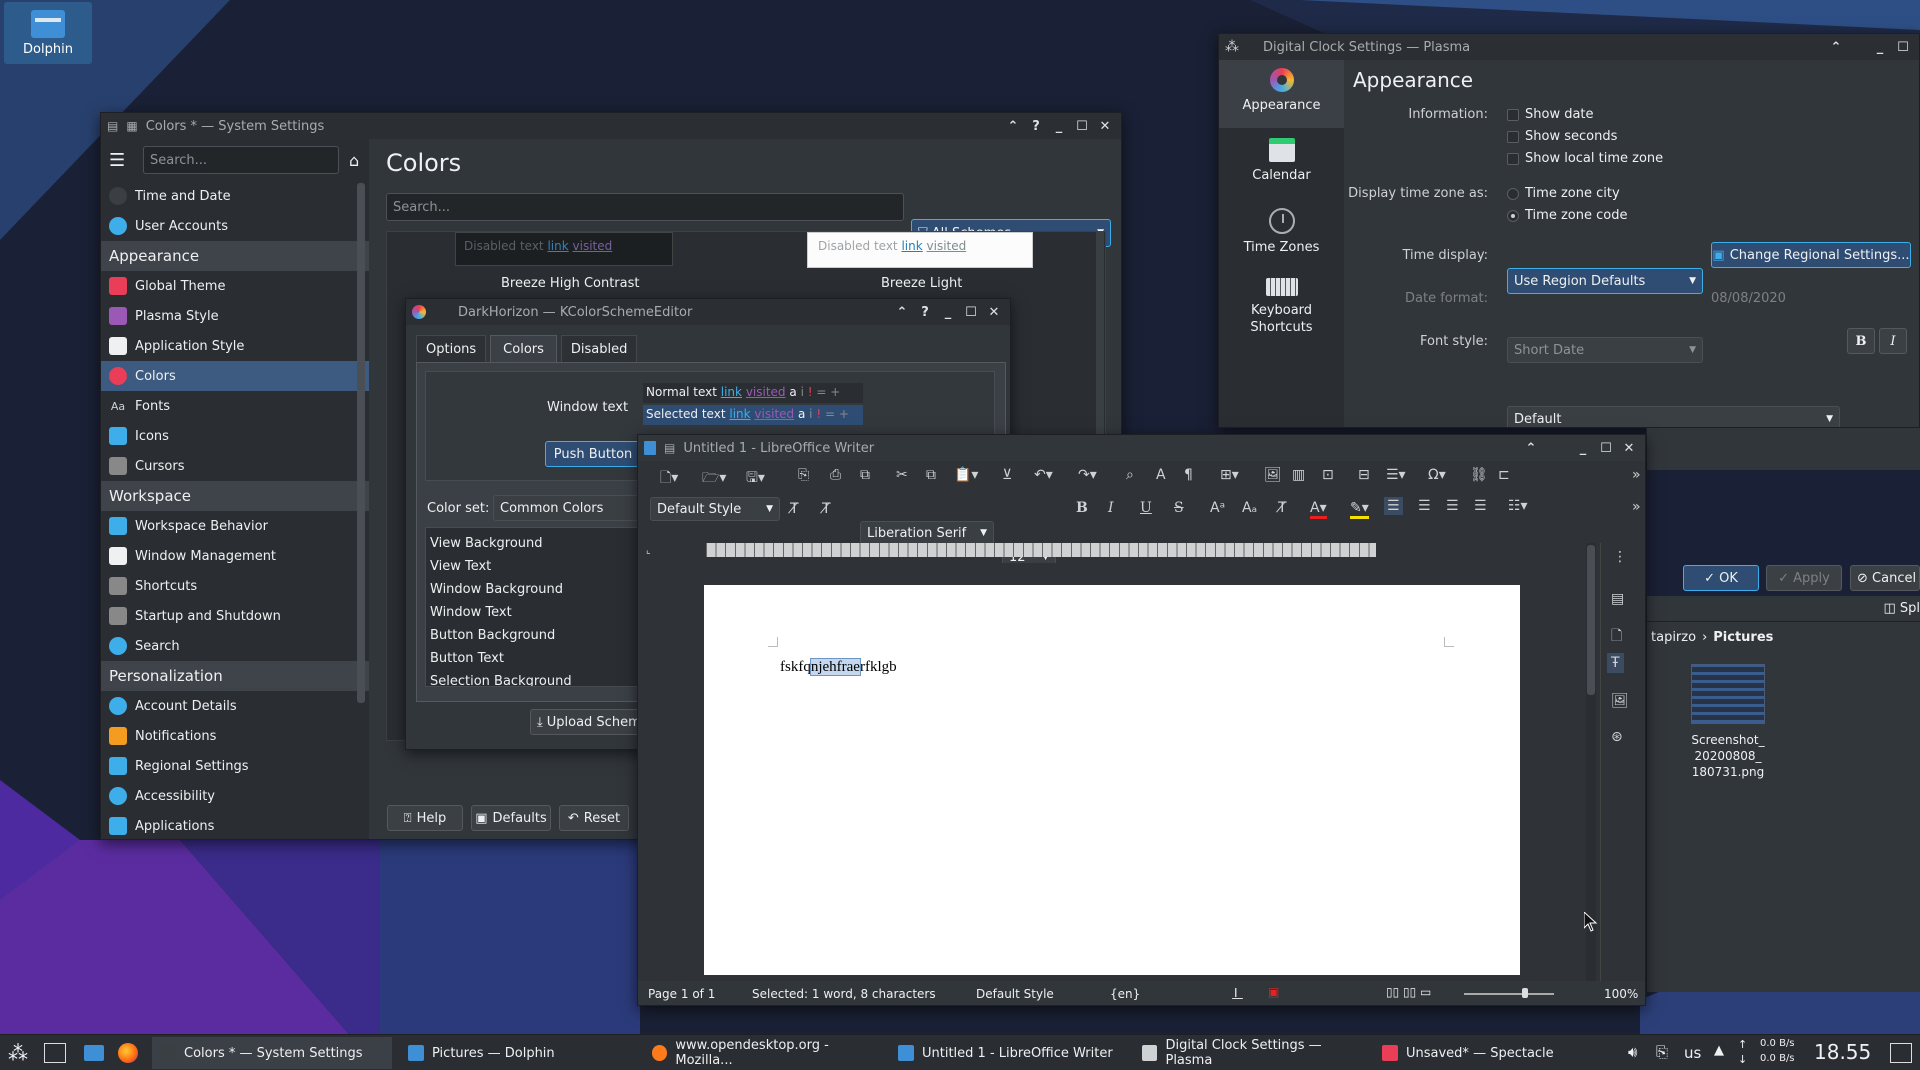  What do you see at coordinates (131, 126) in the screenshot?
I see `window-menu-icon: ▦` at bounding box center [131, 126].